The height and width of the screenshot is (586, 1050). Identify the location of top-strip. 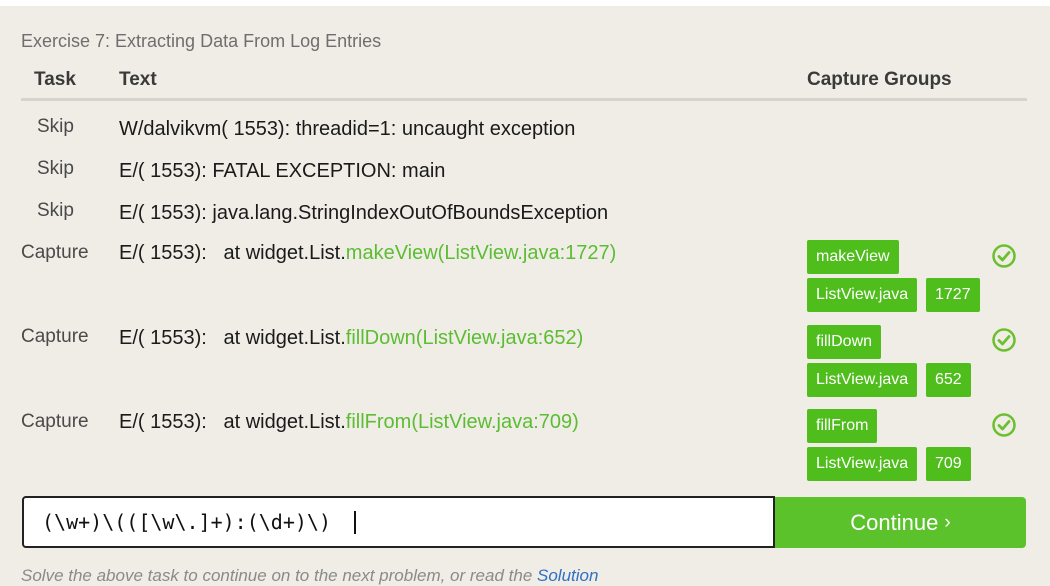
(525, 3).